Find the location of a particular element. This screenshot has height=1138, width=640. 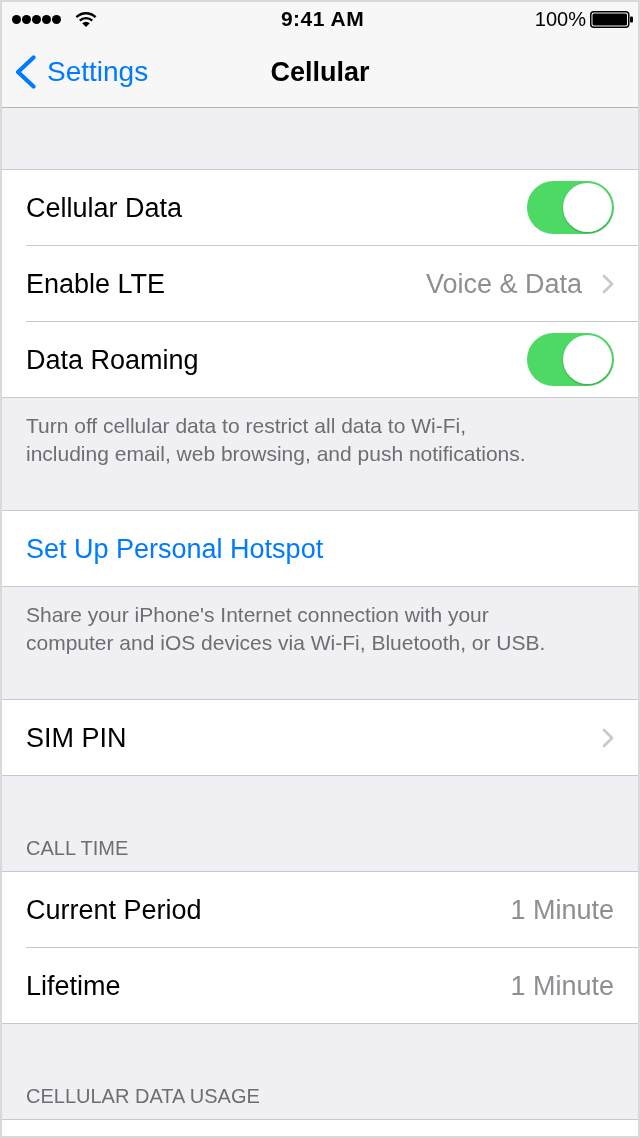

back-button: Settings is located at coordinates (81, 71).